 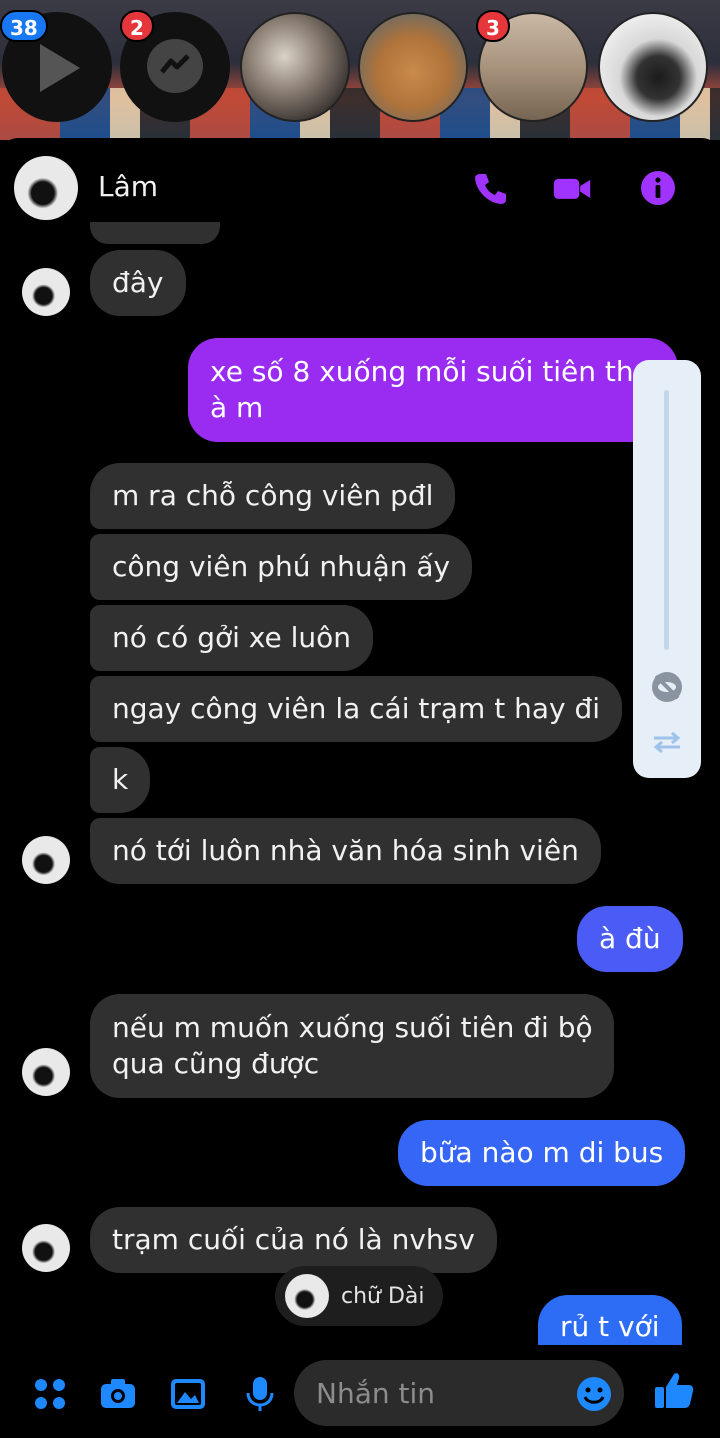 I want to click on eye-off-icon, so click(x=667, y=687).